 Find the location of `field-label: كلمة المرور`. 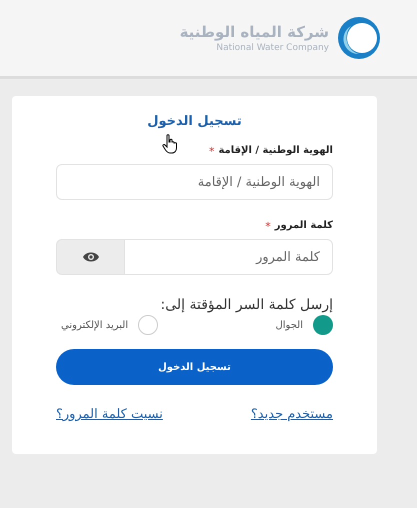

field-label: كلمة المرور is located at coordinates (303, 226).